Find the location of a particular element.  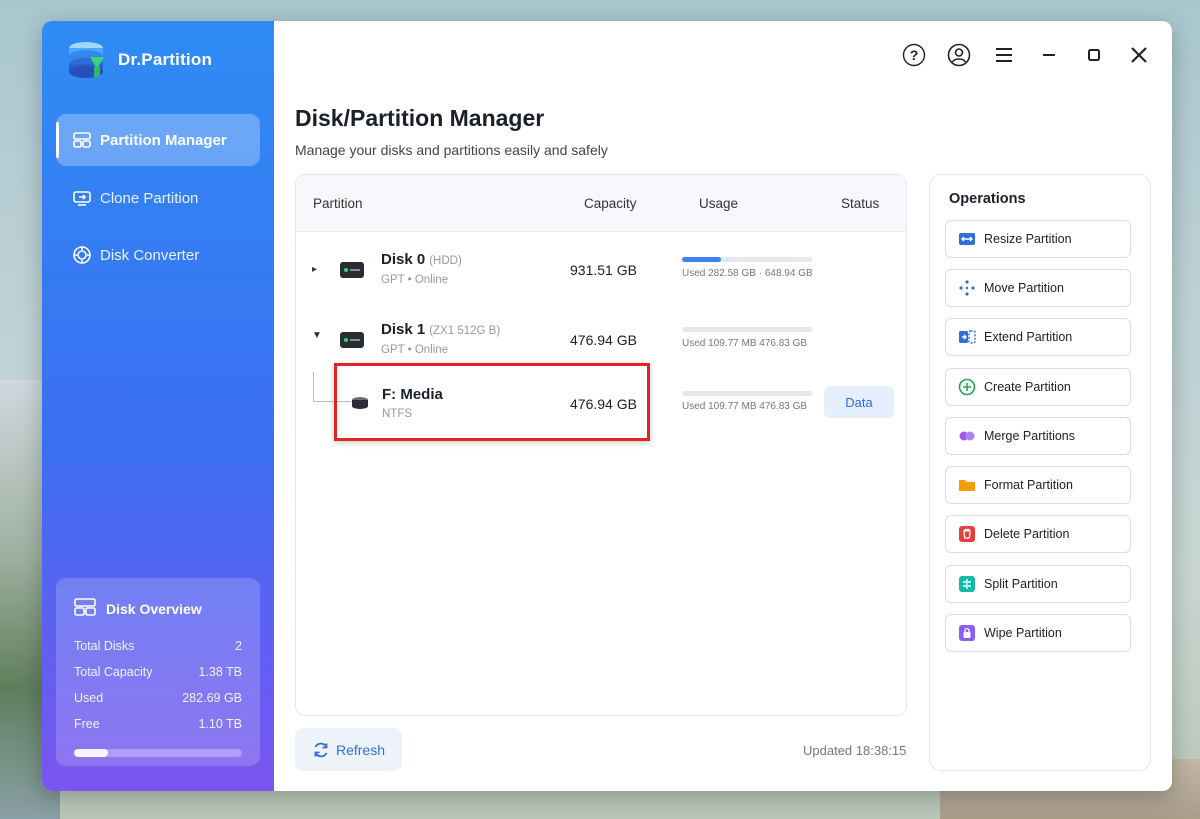

wipe-partition-button: Wipe Partition is located at coordinates (1038, 633).